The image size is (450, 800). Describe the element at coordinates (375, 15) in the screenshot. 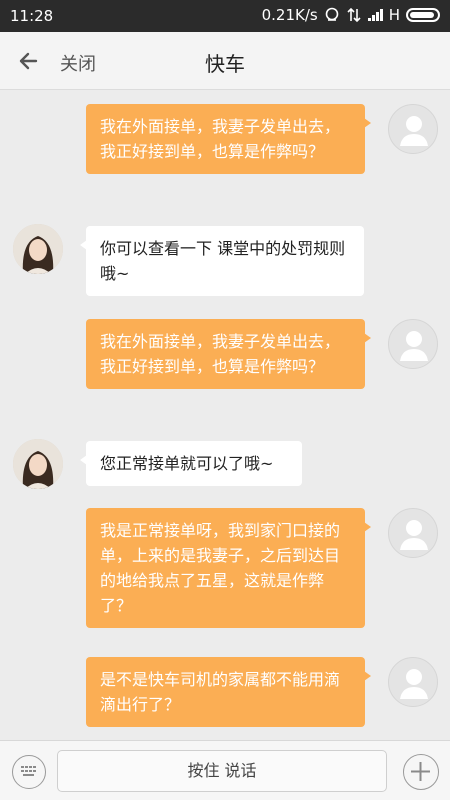

I see `signal-icon` at that location.